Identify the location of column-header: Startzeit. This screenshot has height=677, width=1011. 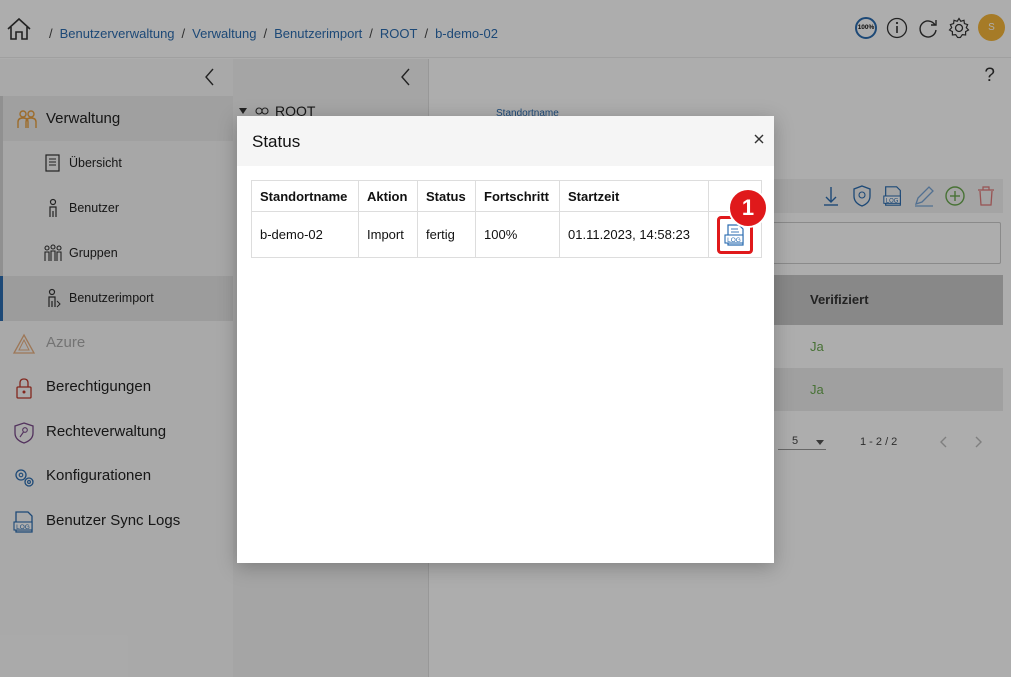
(634, 196).